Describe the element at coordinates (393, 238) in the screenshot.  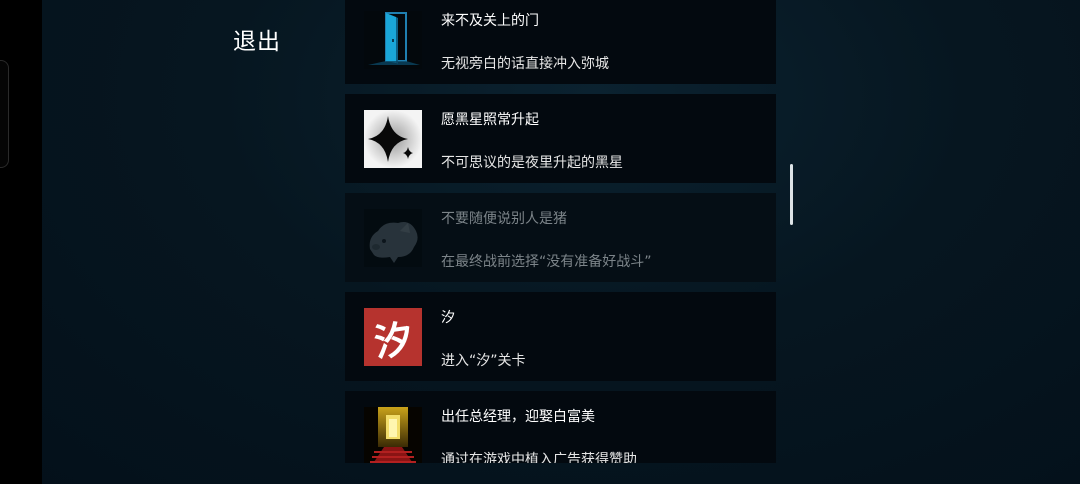
I see `pig-icon` at that location.